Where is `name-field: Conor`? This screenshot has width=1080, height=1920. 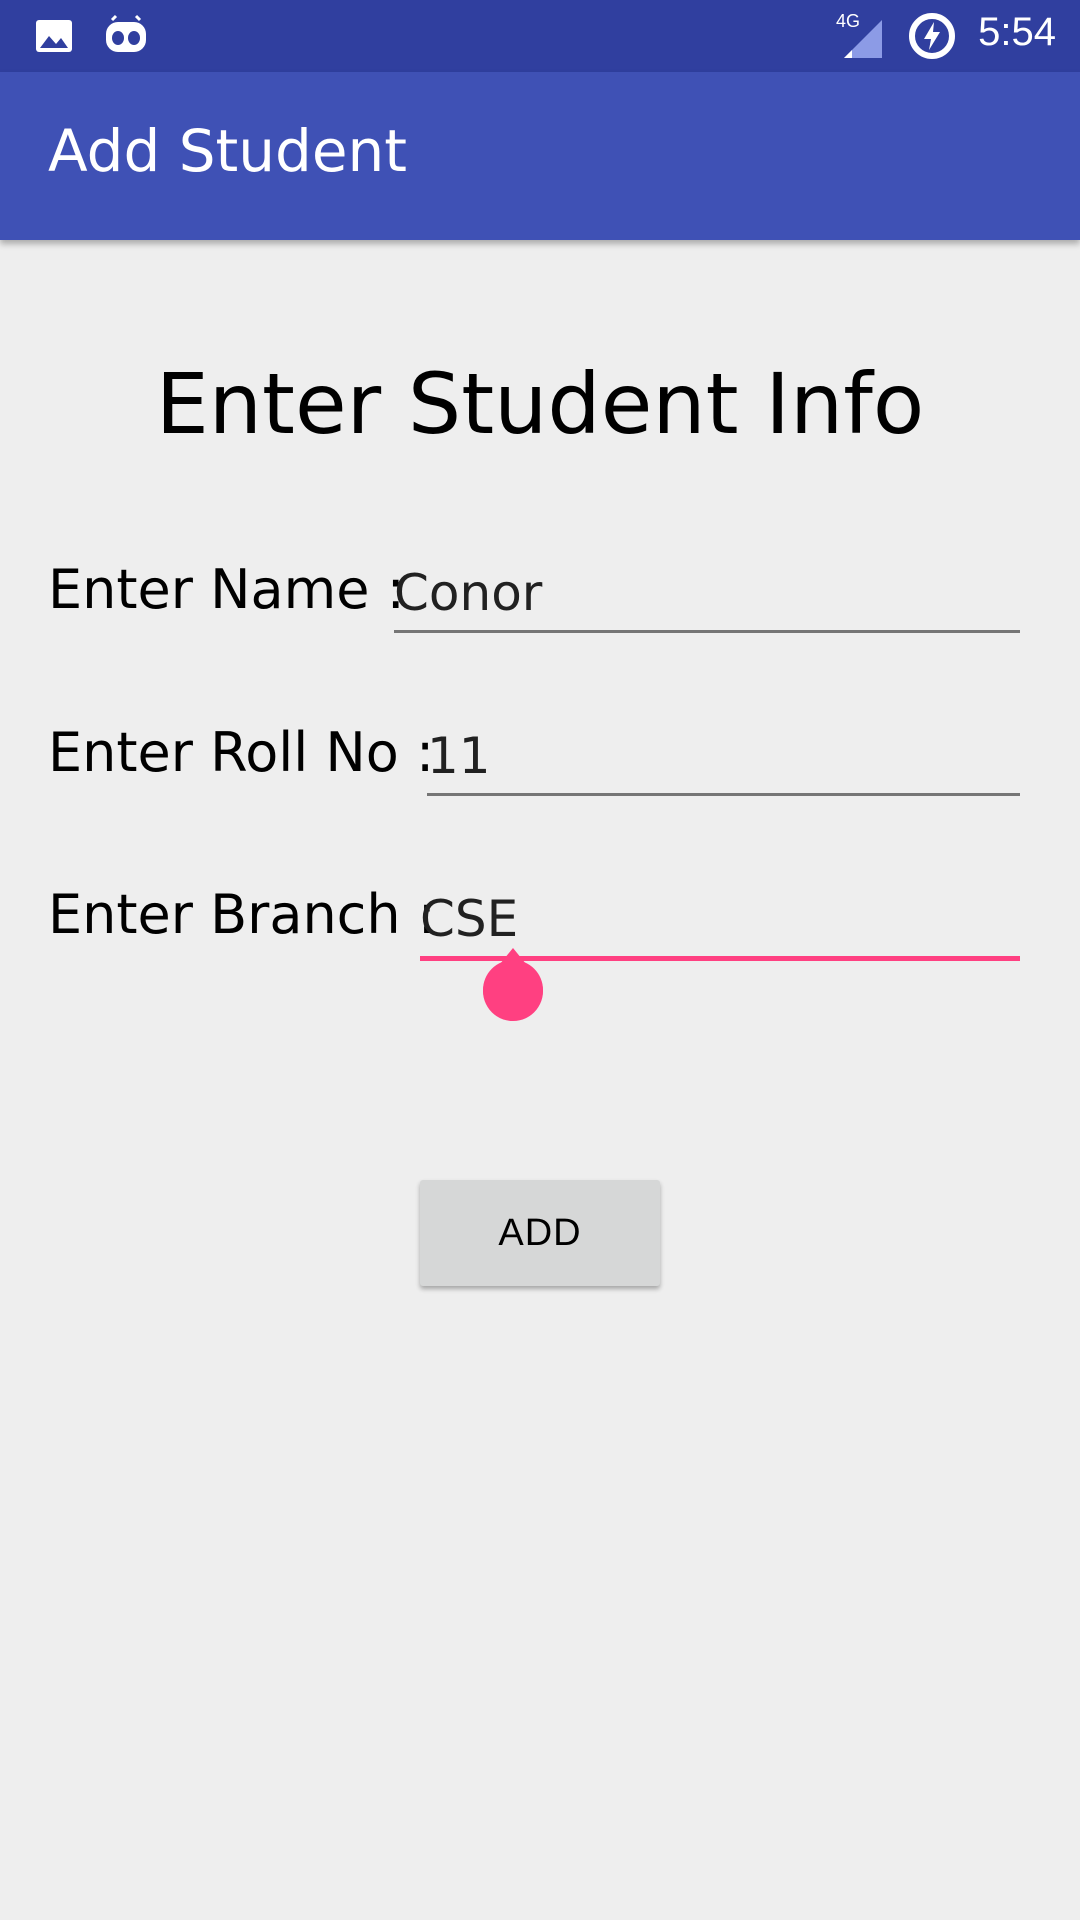 name-field: Conor is located at coordinates (707, 595).